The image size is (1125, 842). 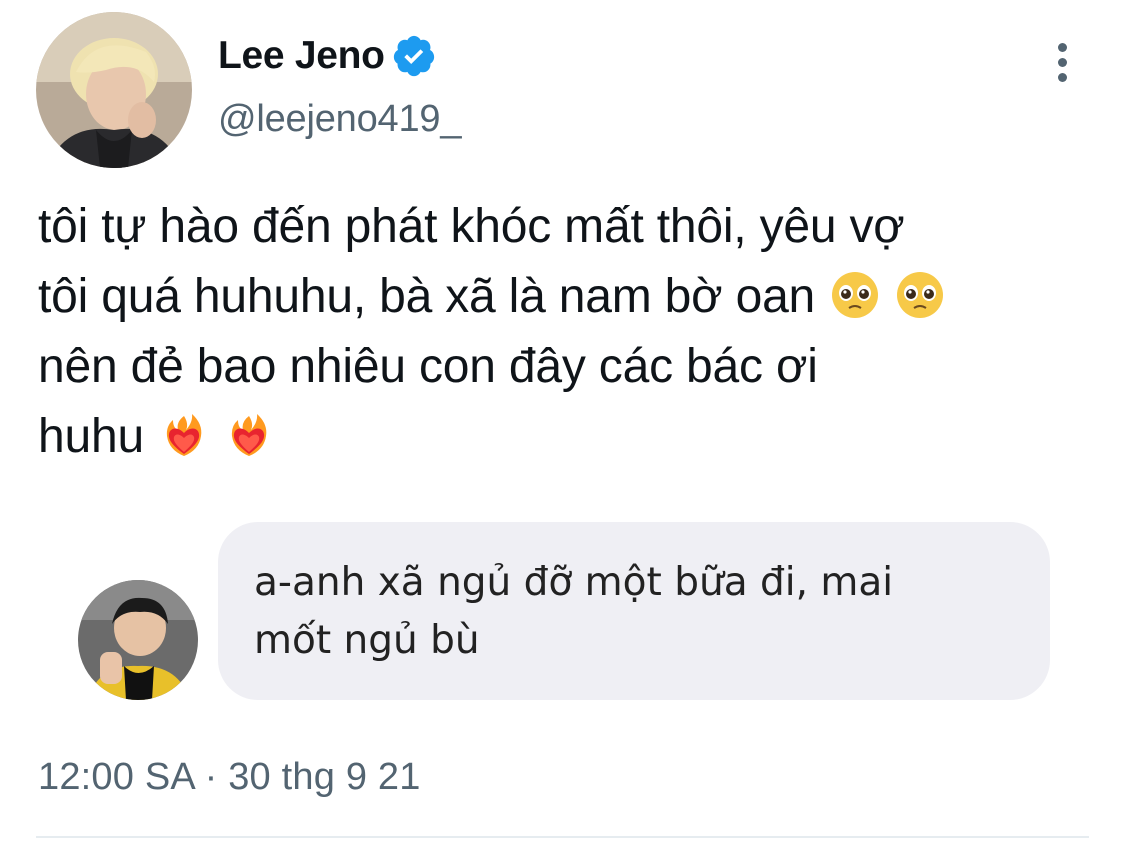 What do you see at coordinates (229, 777) in the screenshot?
I see `tweet-timestamp: 12:00 SA · 30 thg 9 21` at bounding box center [229, 777].